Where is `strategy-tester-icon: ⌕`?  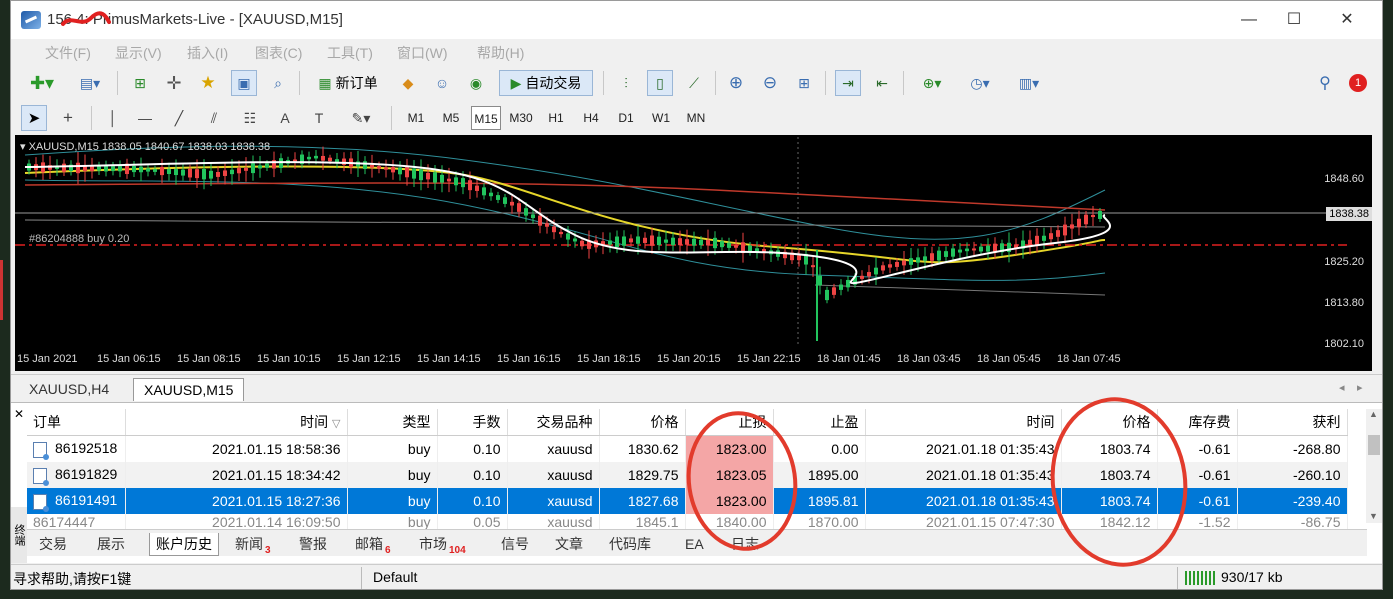
strategy-tester-icon: ⌕ is located at coordinates (278, 83).